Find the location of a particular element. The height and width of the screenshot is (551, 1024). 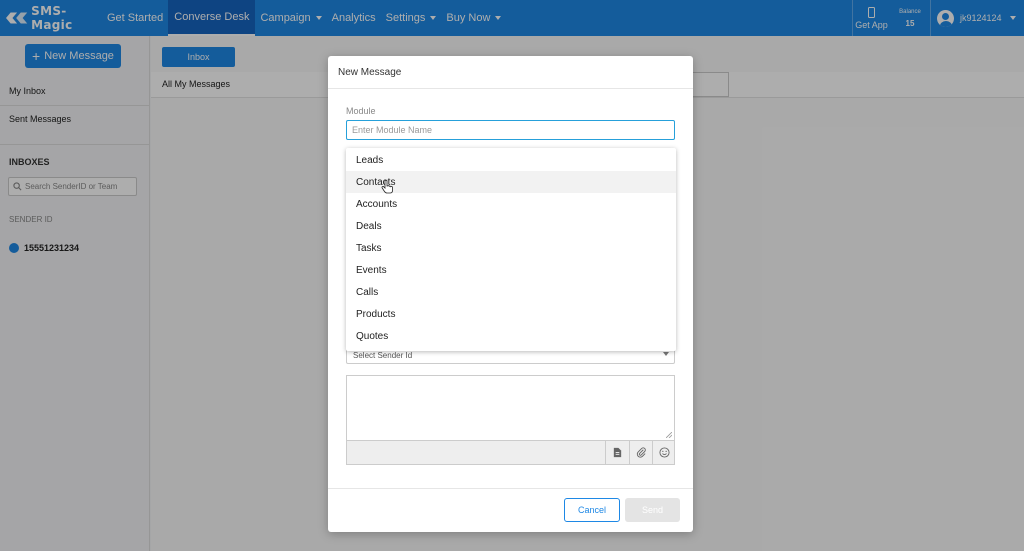

emoji-icon is located at coordinates (664, 452).